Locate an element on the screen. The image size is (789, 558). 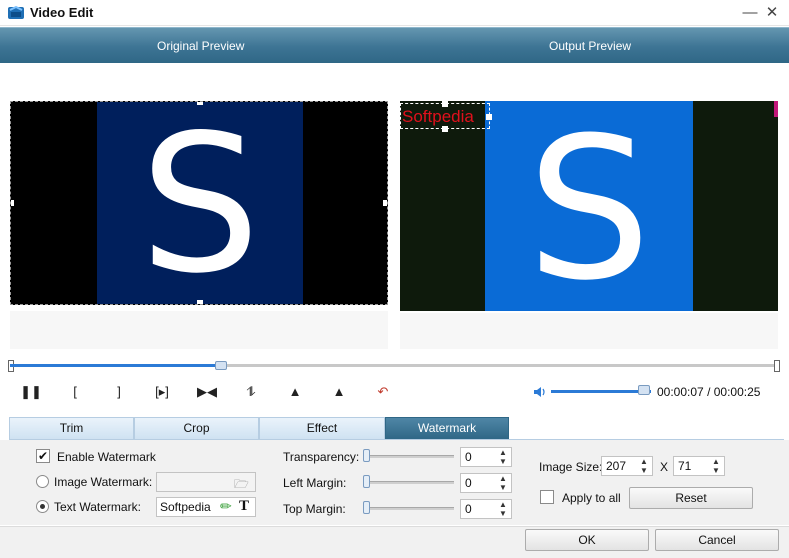
crop-handle-left is located at coordinates (12, 203).